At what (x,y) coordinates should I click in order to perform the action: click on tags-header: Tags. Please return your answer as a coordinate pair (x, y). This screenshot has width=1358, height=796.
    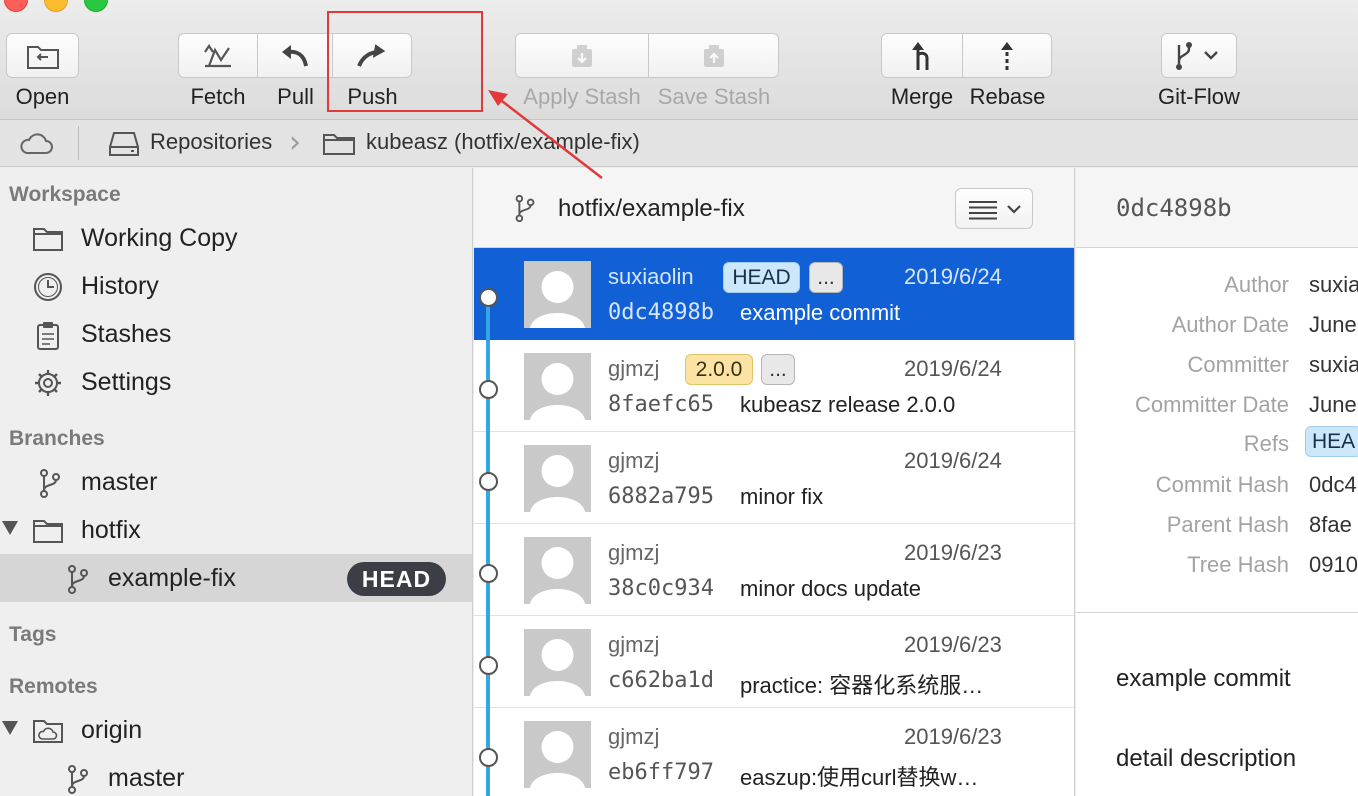
    Looking at the image, I should click on (33, 634).